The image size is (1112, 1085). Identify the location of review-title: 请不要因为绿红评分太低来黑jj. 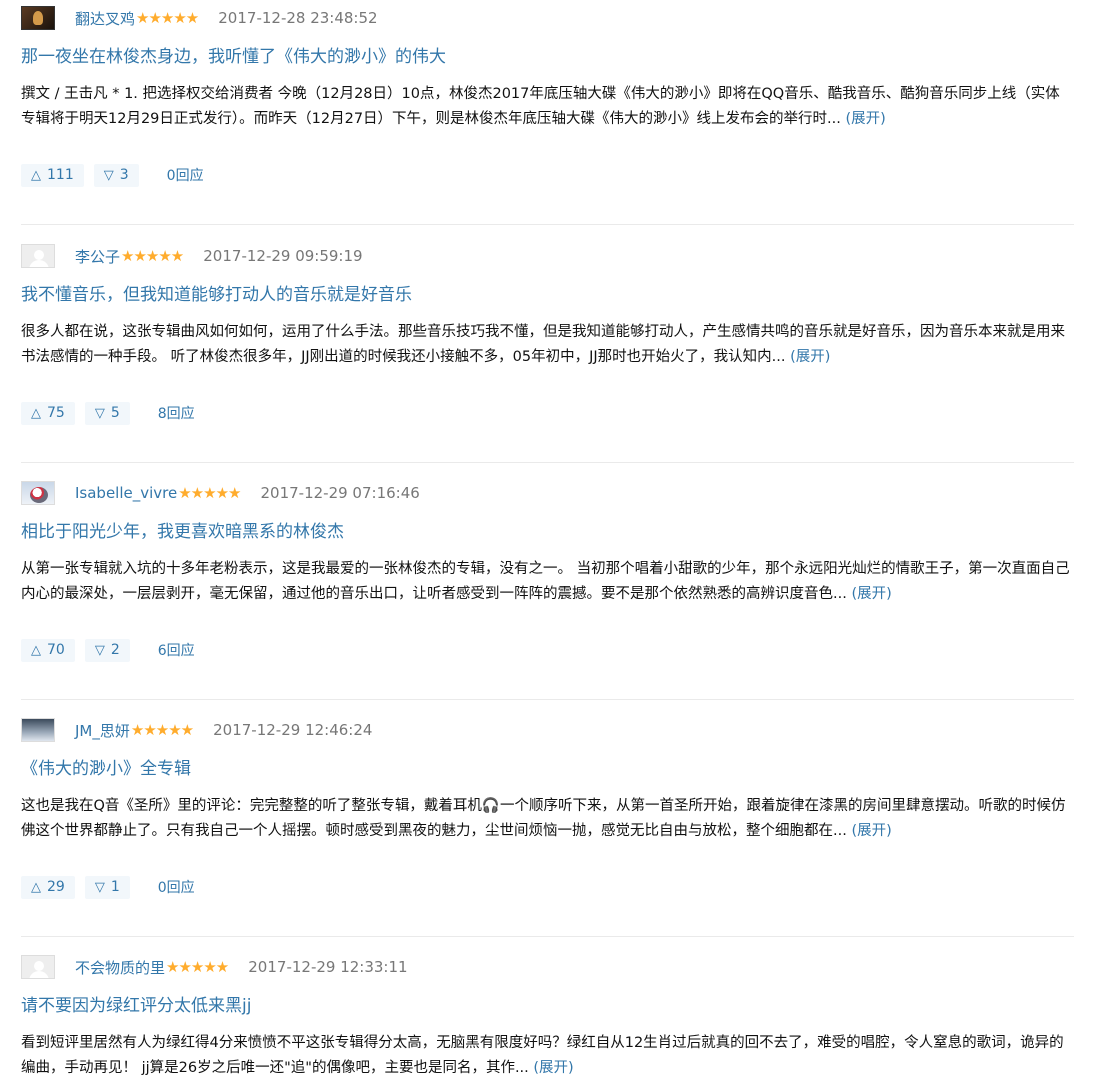
(136, 1003).